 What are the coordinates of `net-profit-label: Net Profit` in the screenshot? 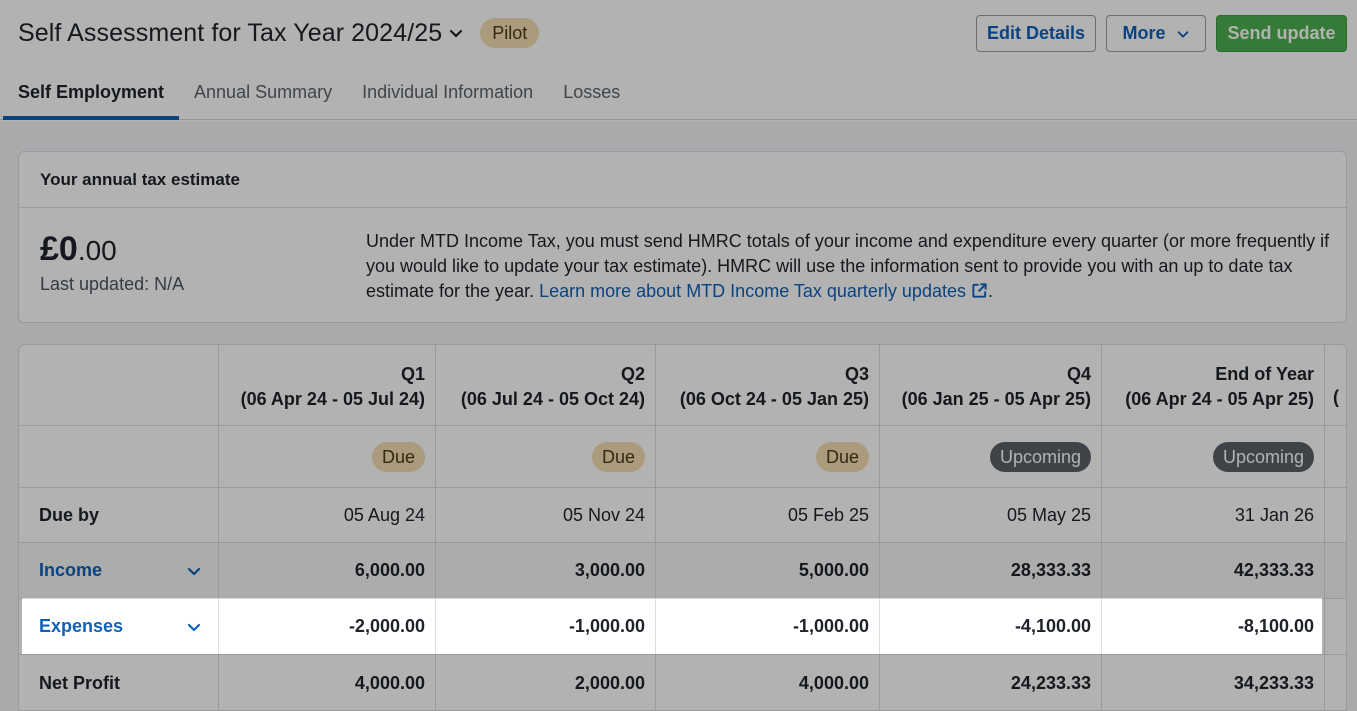 It's located at (119, 682).